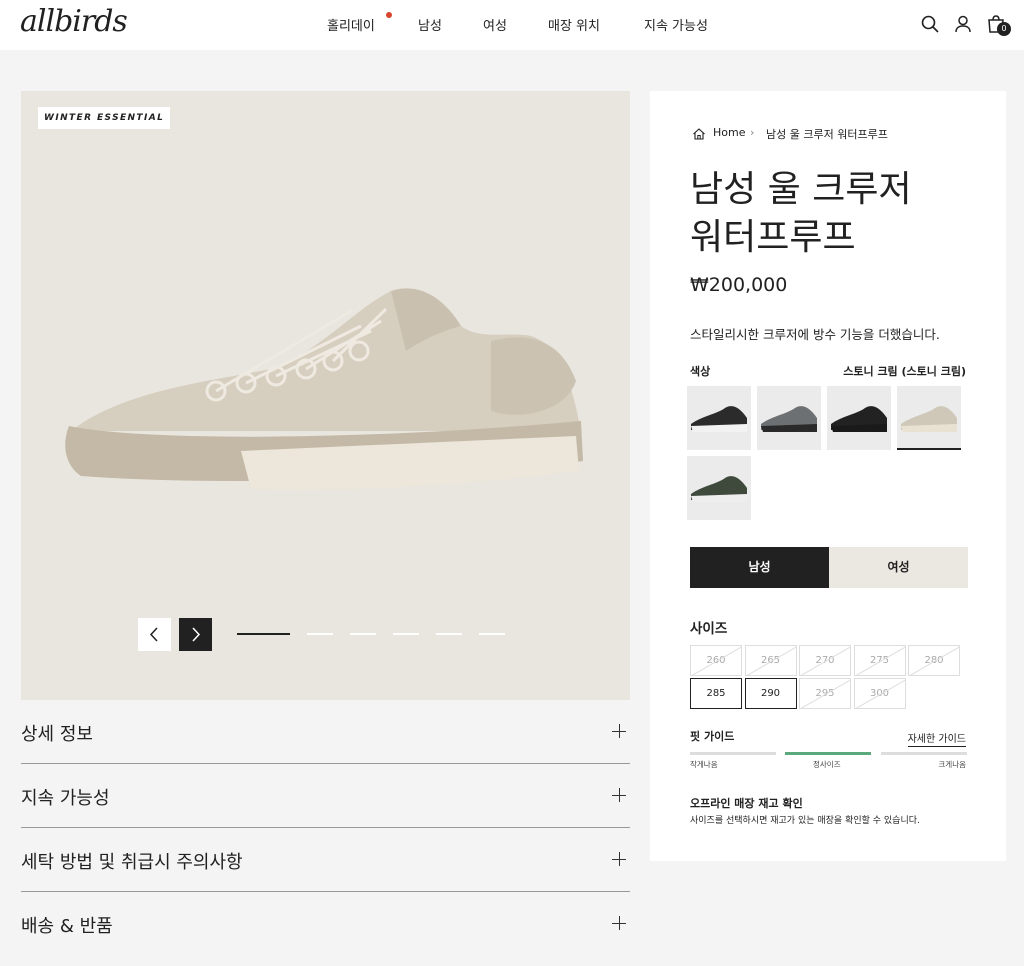 This screenshot has width=1024, height=966. Describe the element at coordinates (759, 567) in the screenshot. I see `gender-tab-men: 남성` at that location.